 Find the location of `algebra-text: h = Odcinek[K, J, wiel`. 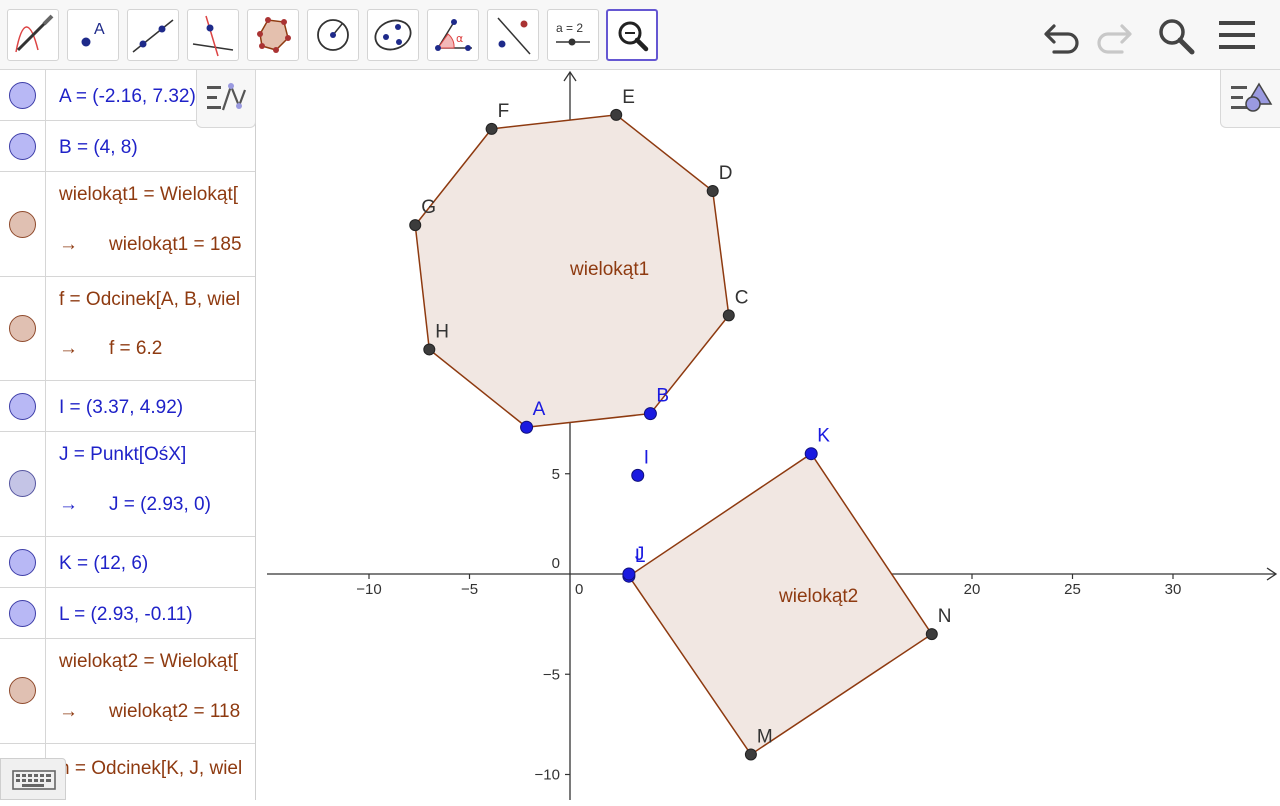

algebra-text: h = Odcinek[K, J, wiel is located at coordinates (151, 768).